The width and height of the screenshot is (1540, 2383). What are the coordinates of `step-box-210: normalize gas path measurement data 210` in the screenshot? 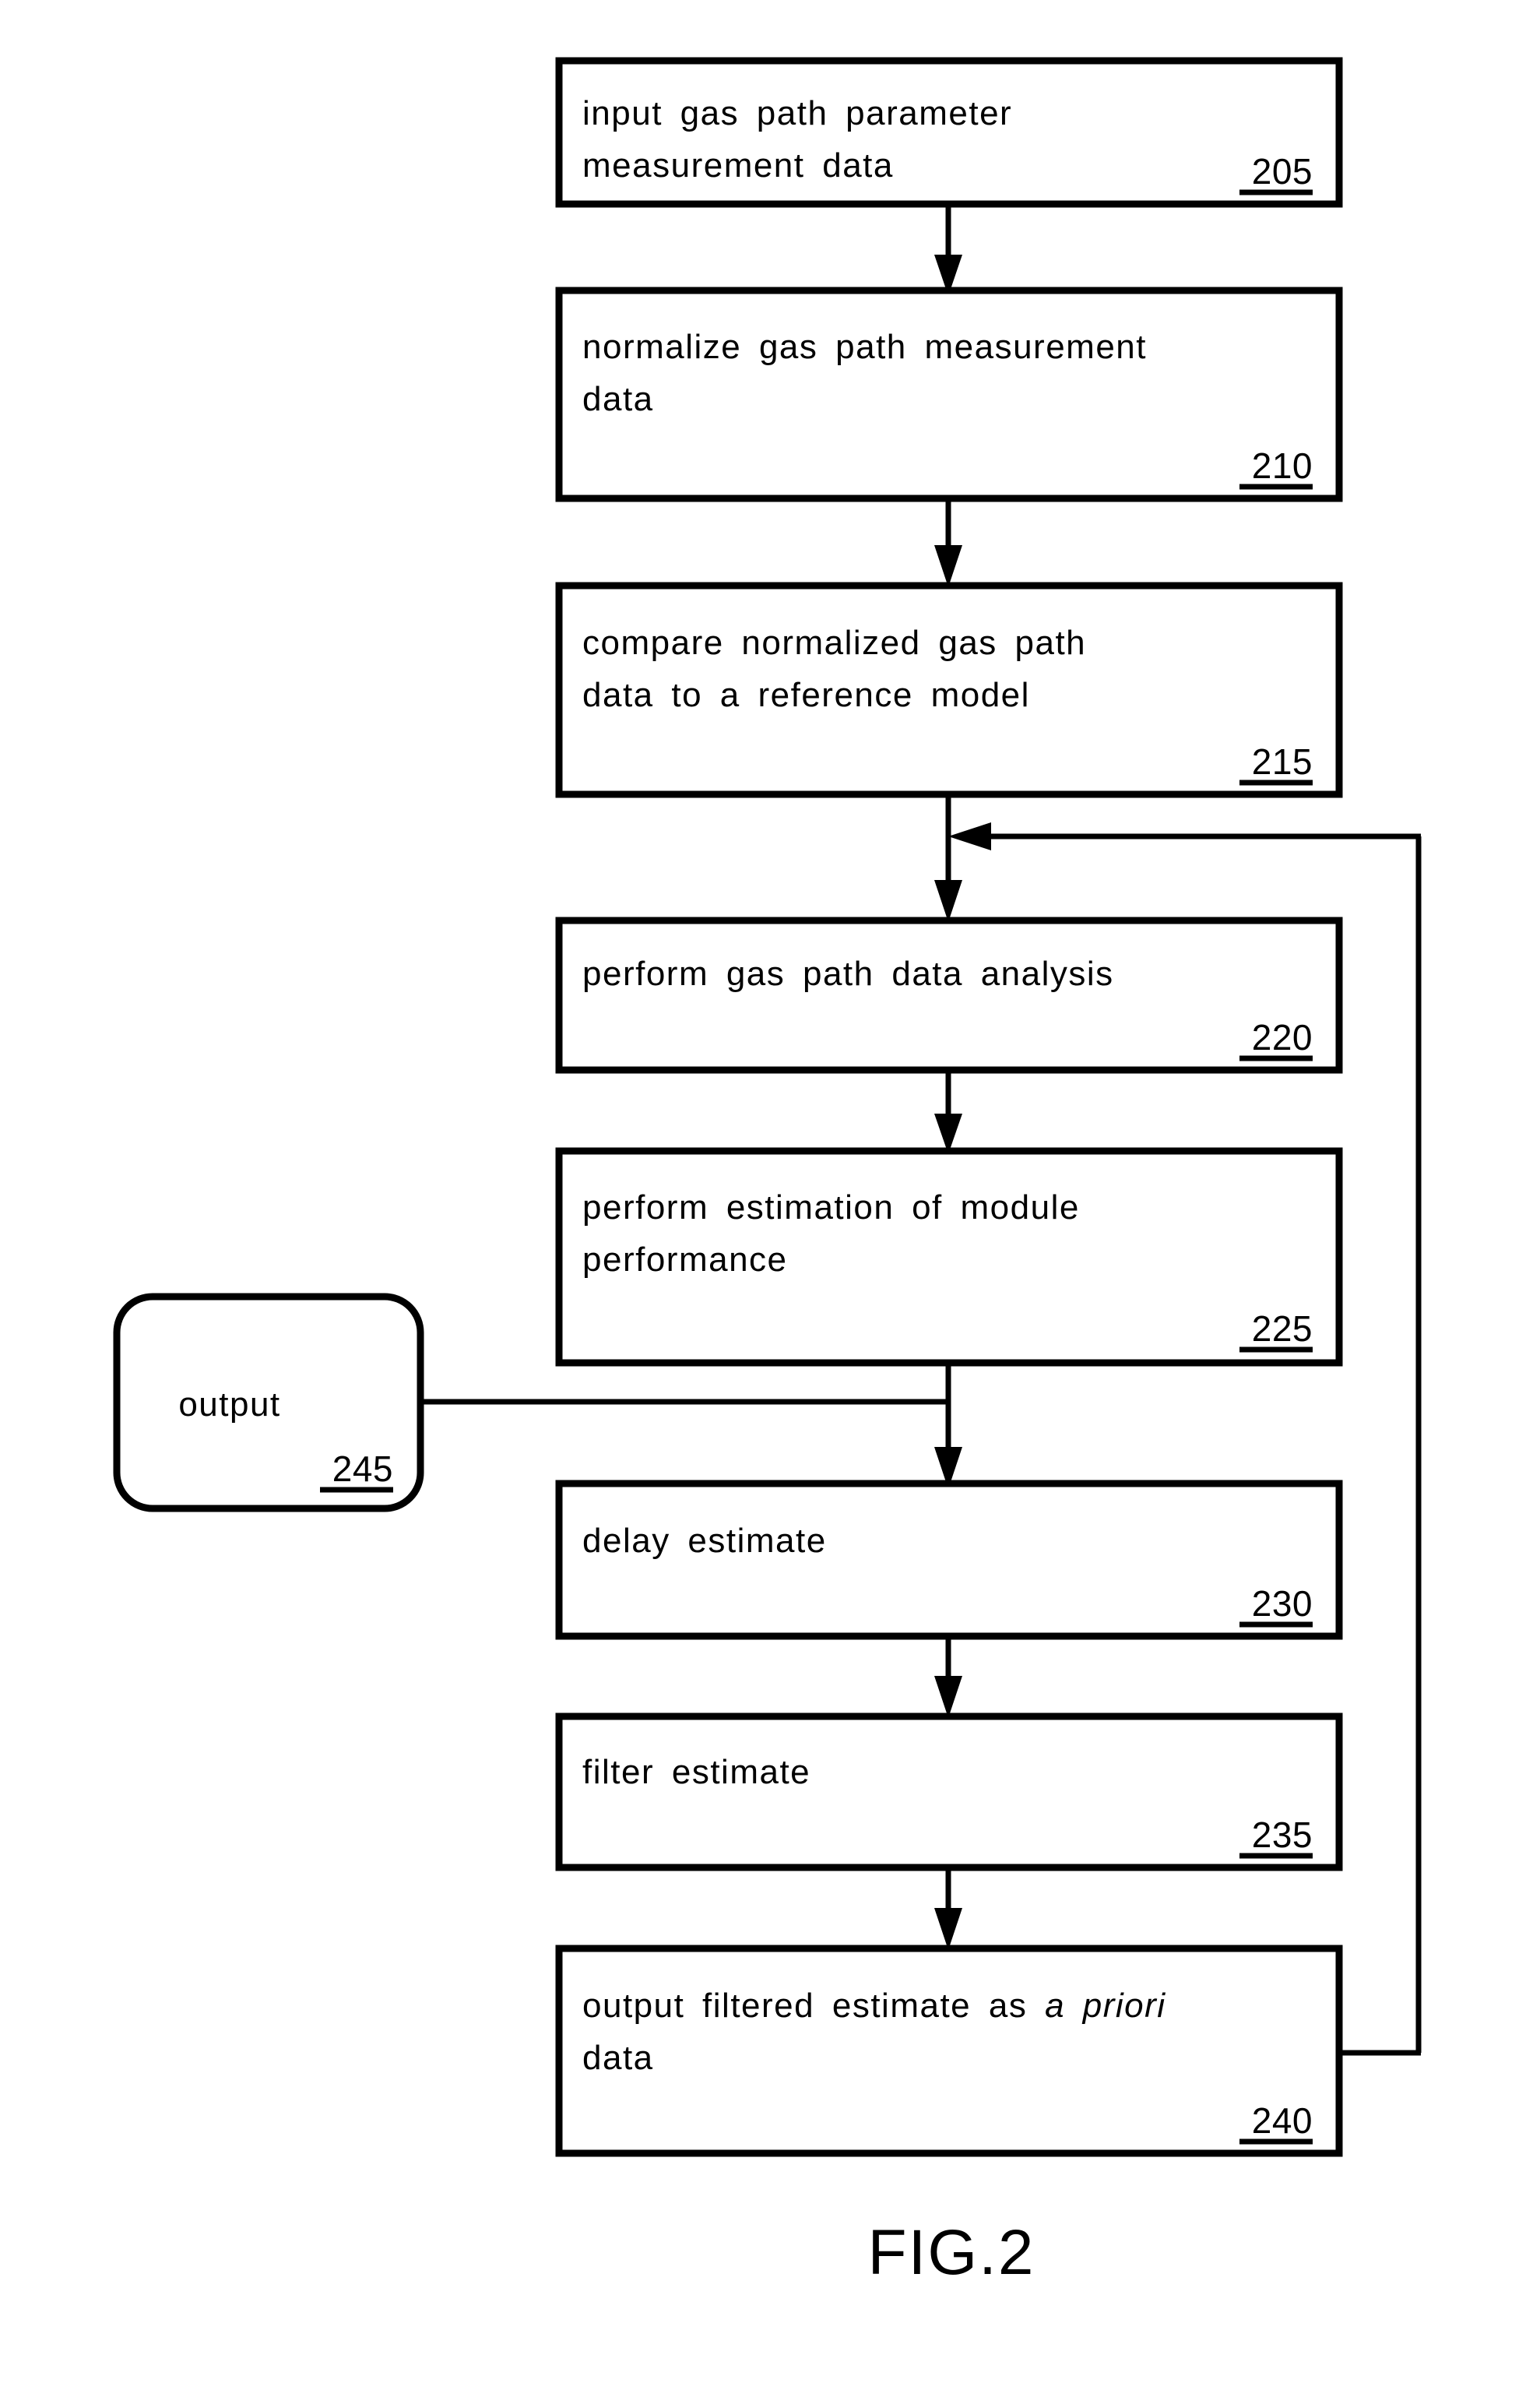 It's located at (949, 394).